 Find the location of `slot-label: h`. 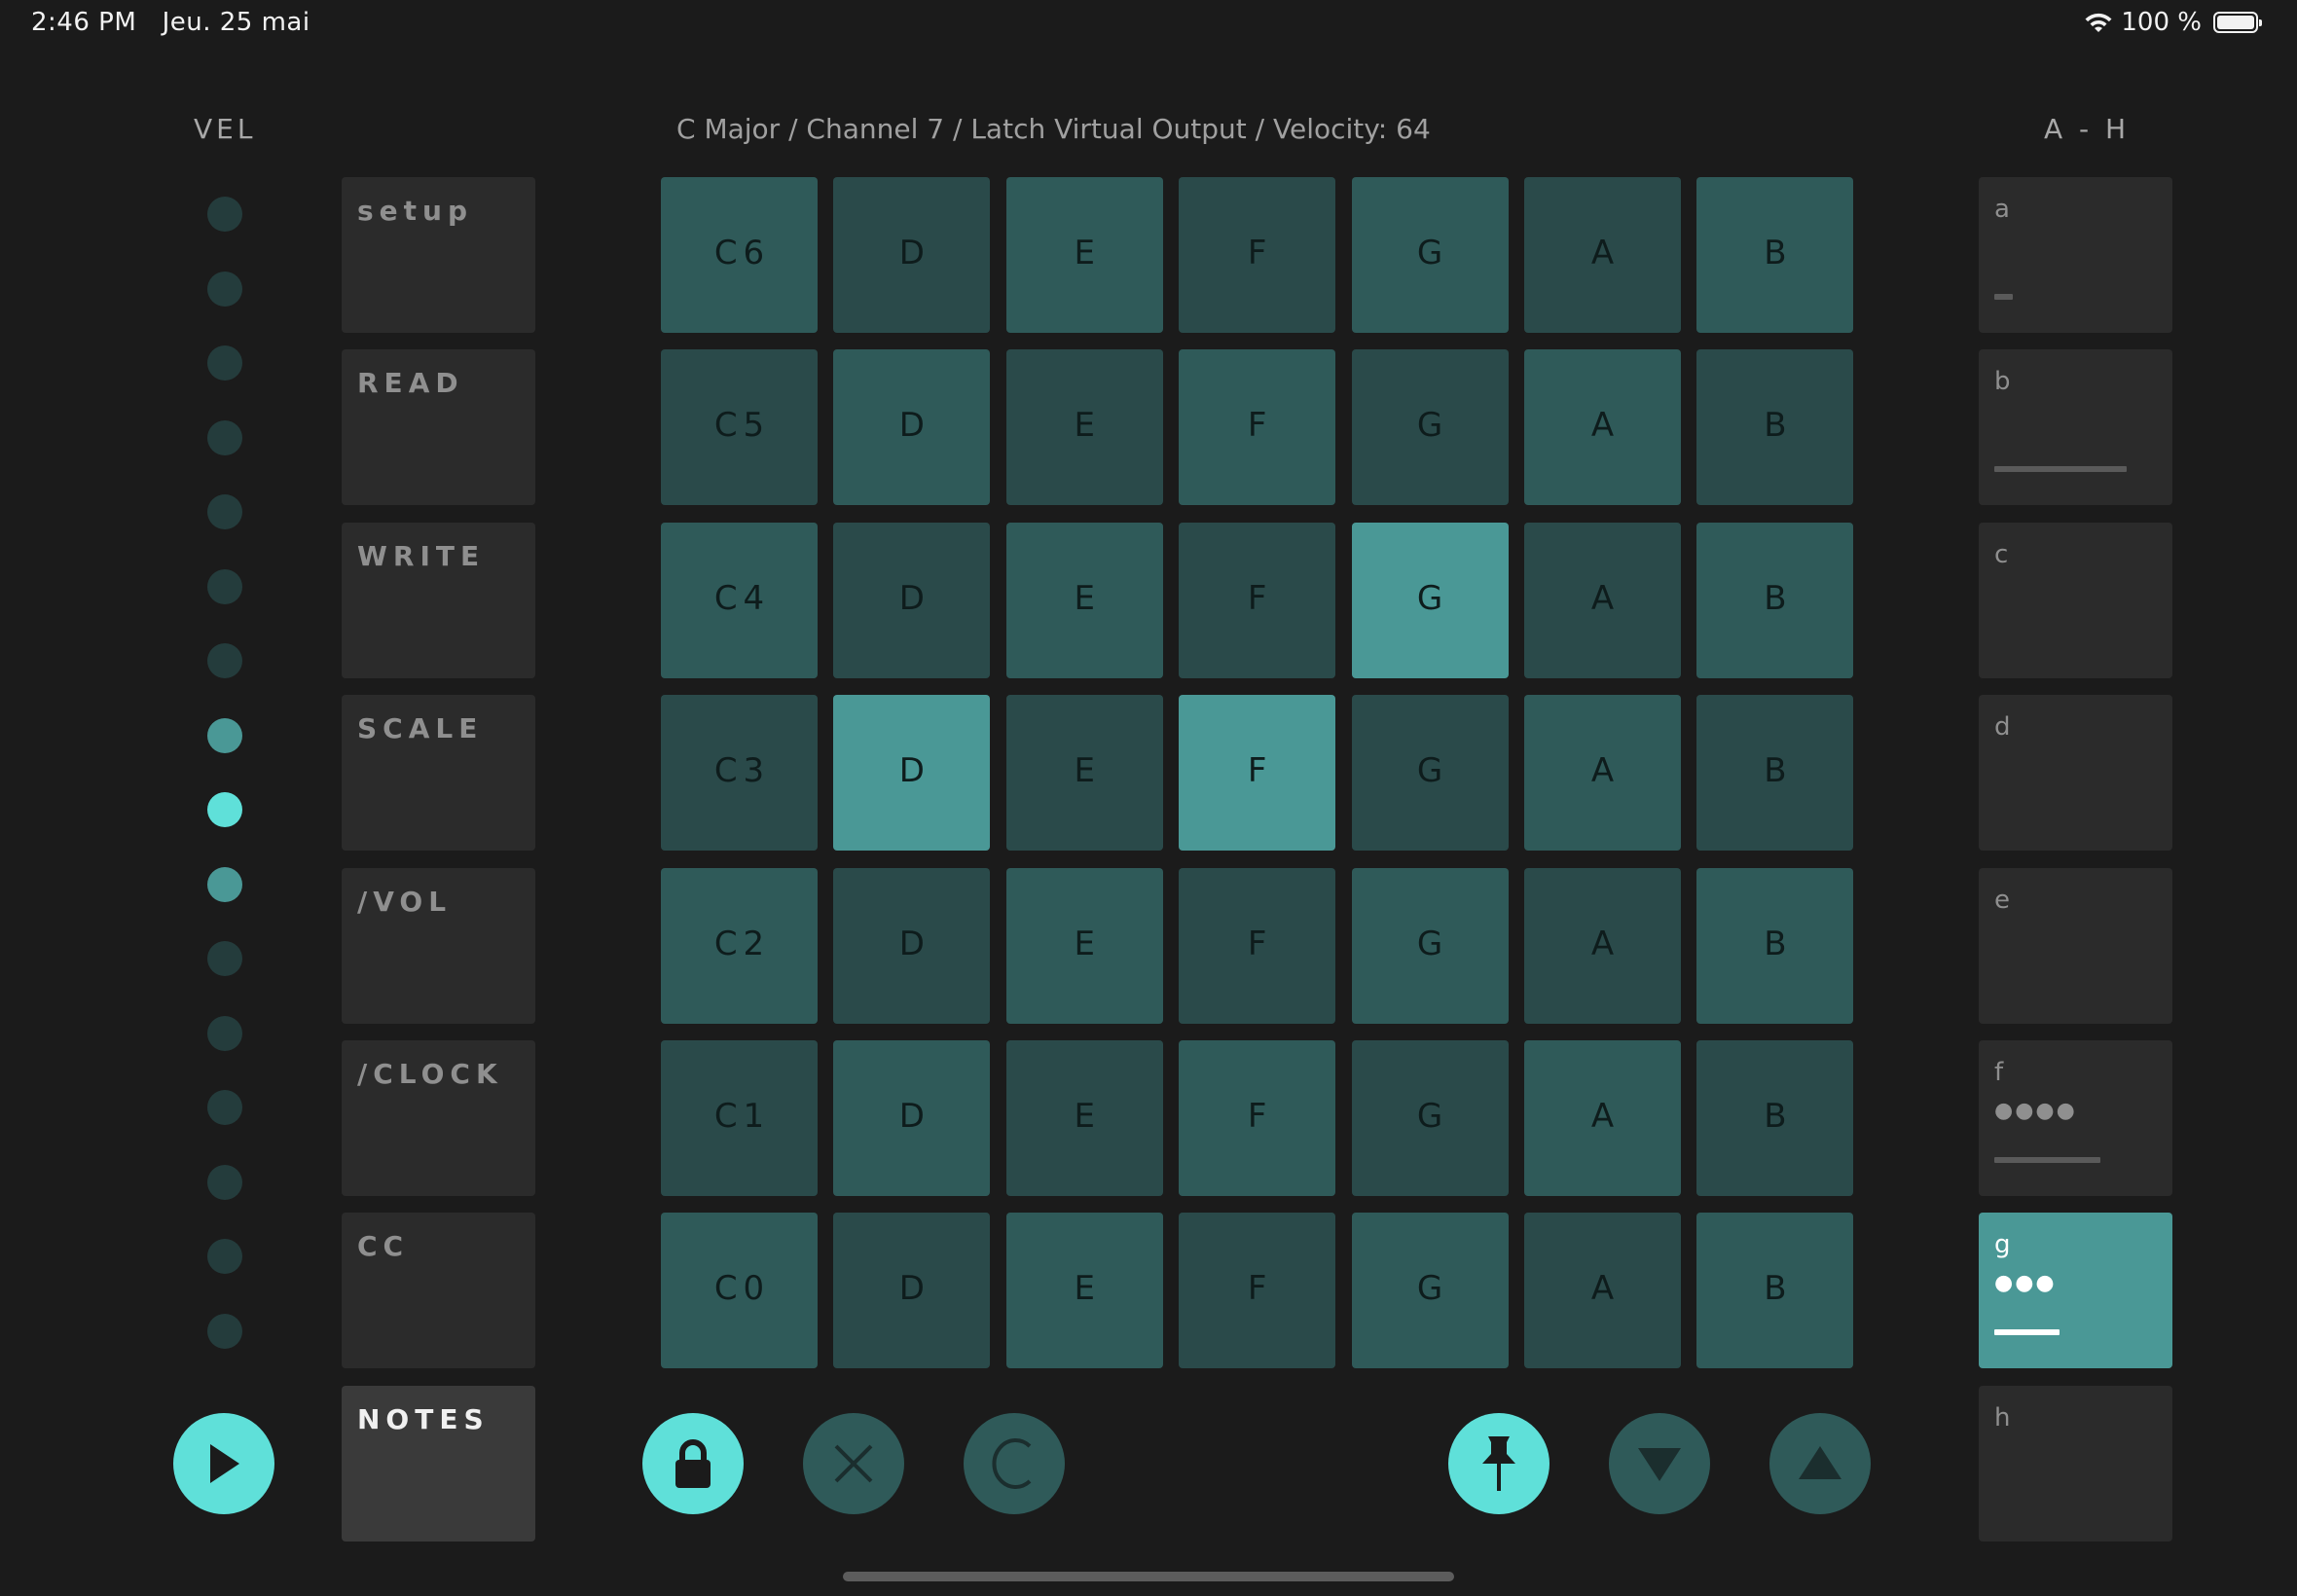

slot-label: h is located at coordinates (2003, 1417).